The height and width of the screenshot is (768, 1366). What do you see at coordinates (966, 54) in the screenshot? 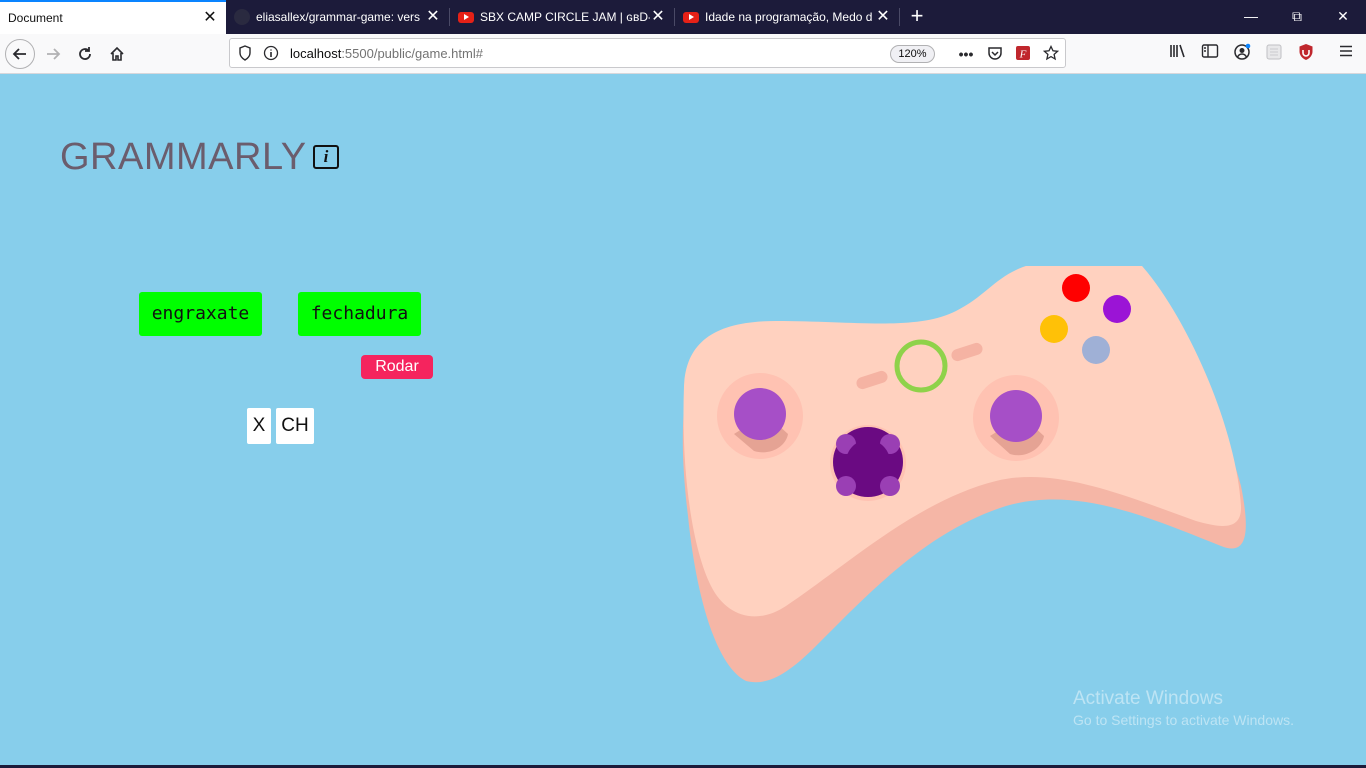
I see `more-icon: •••` at bounding box center [966, 54].